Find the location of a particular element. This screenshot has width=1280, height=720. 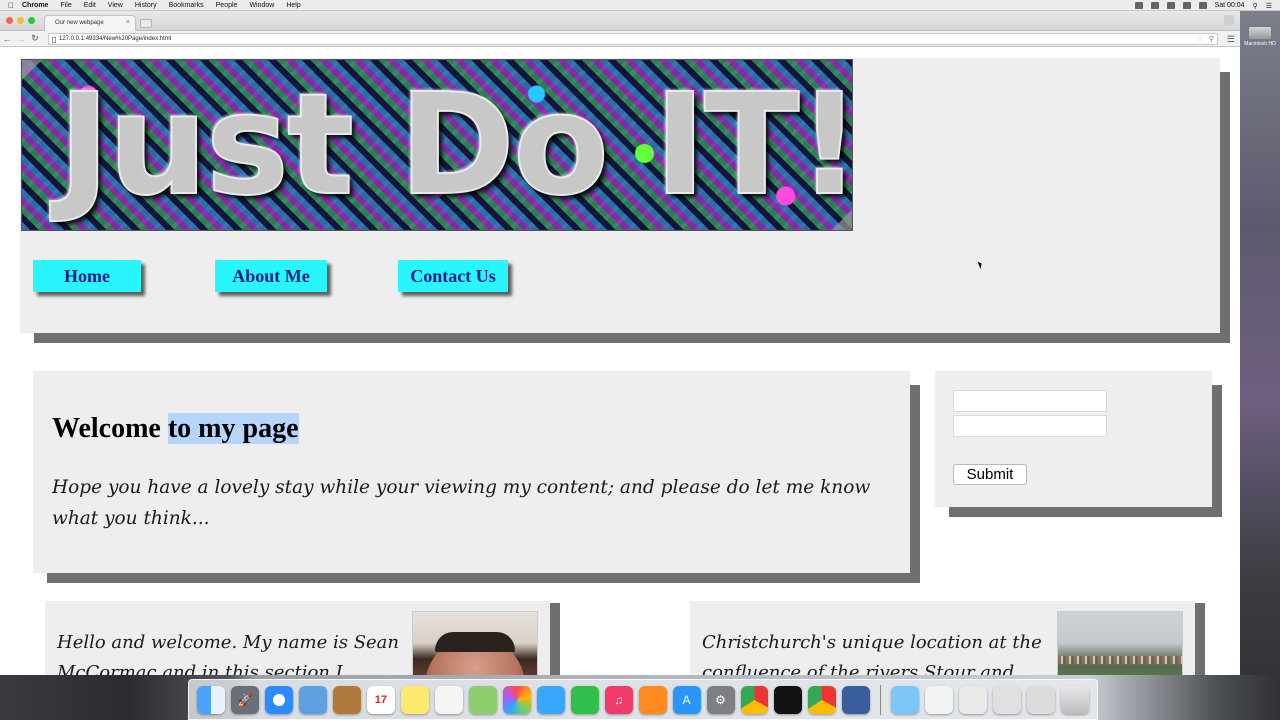

chrome-icon is located at coordinates (754, 699).